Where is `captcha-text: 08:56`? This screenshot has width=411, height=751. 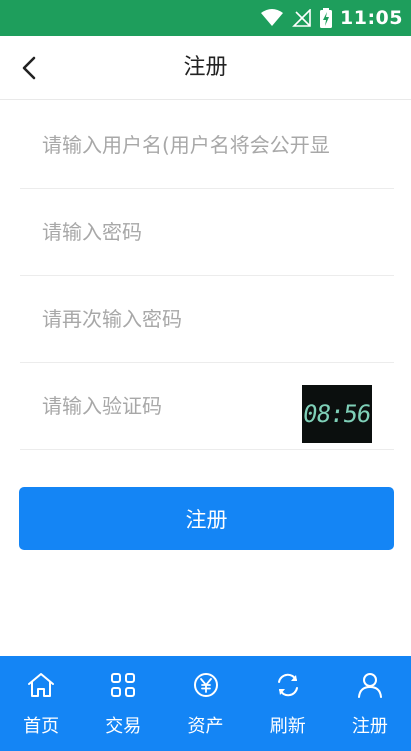
captcha-text: 08:56 is located at coordinates (337, 414).